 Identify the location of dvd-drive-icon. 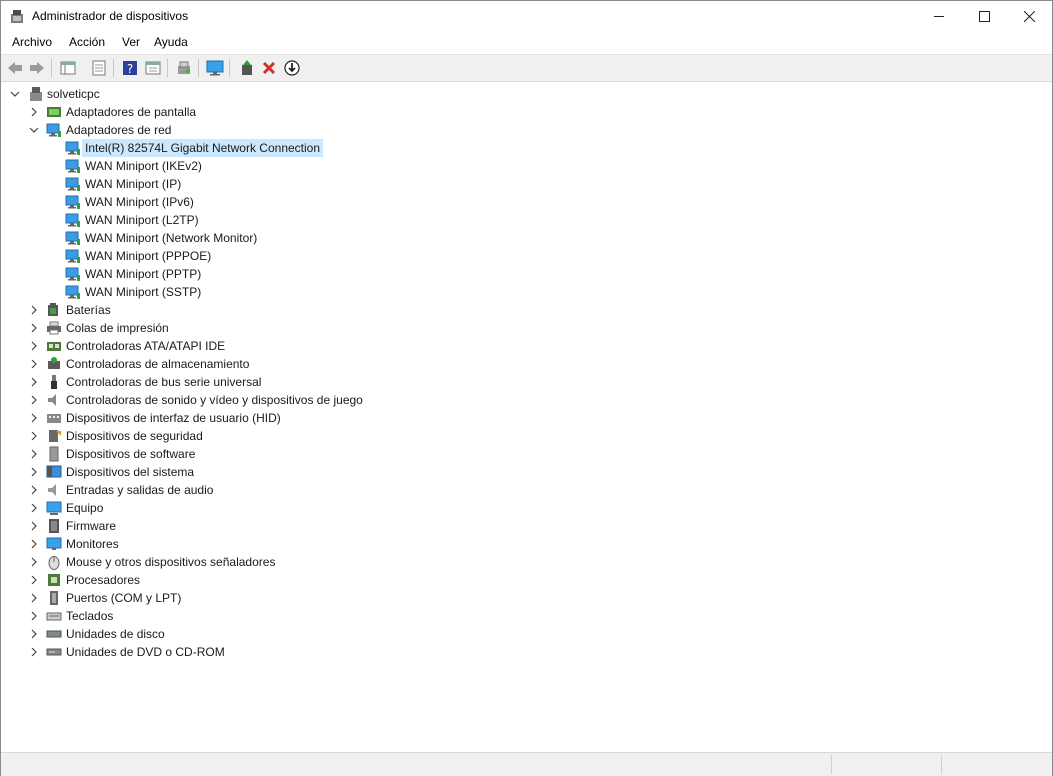
(54, 652).